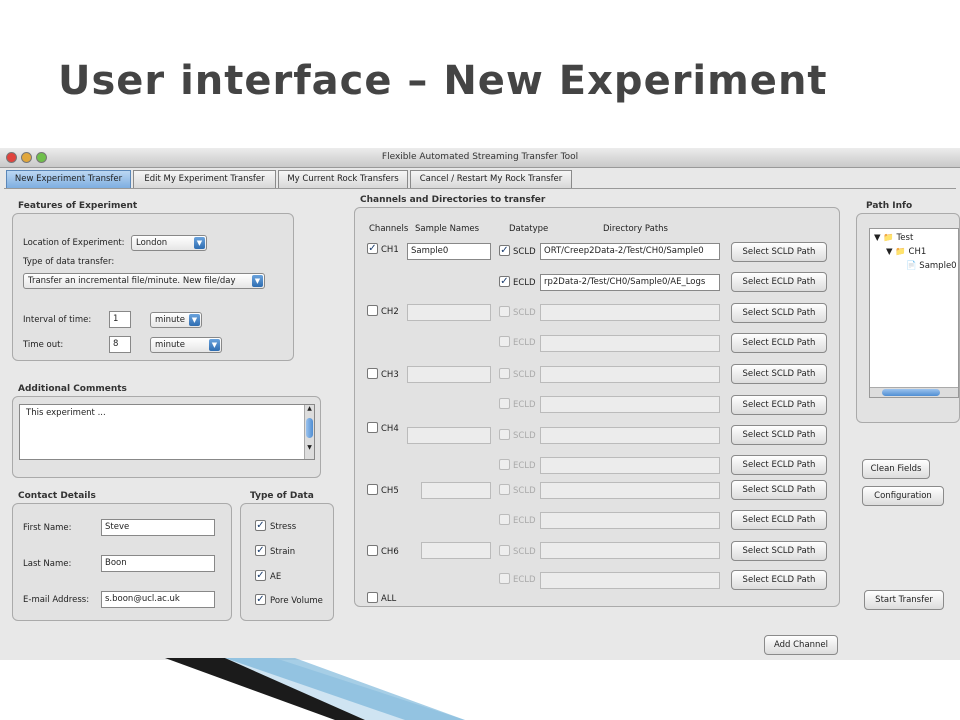 The height and width of the screenshot is (720, 960). I want to click on ch2-label: CH2, so click(390, 312).